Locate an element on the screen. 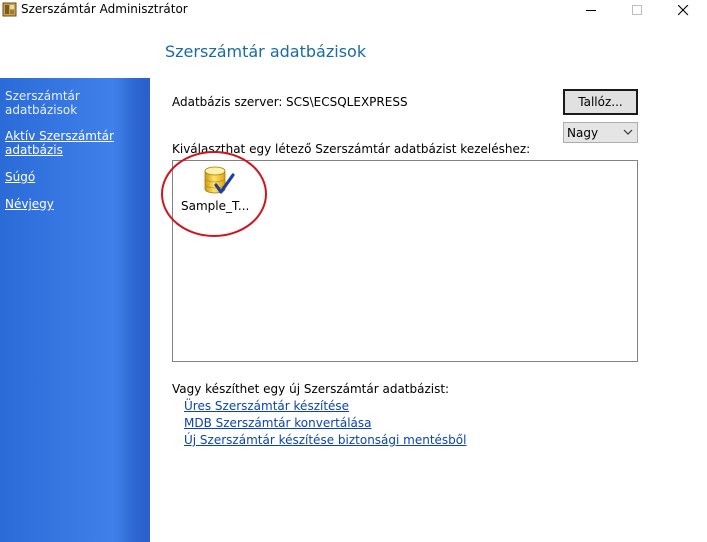  create-empty-link: Üres Szerszámtár készítése is located at coordinates (266, 406).